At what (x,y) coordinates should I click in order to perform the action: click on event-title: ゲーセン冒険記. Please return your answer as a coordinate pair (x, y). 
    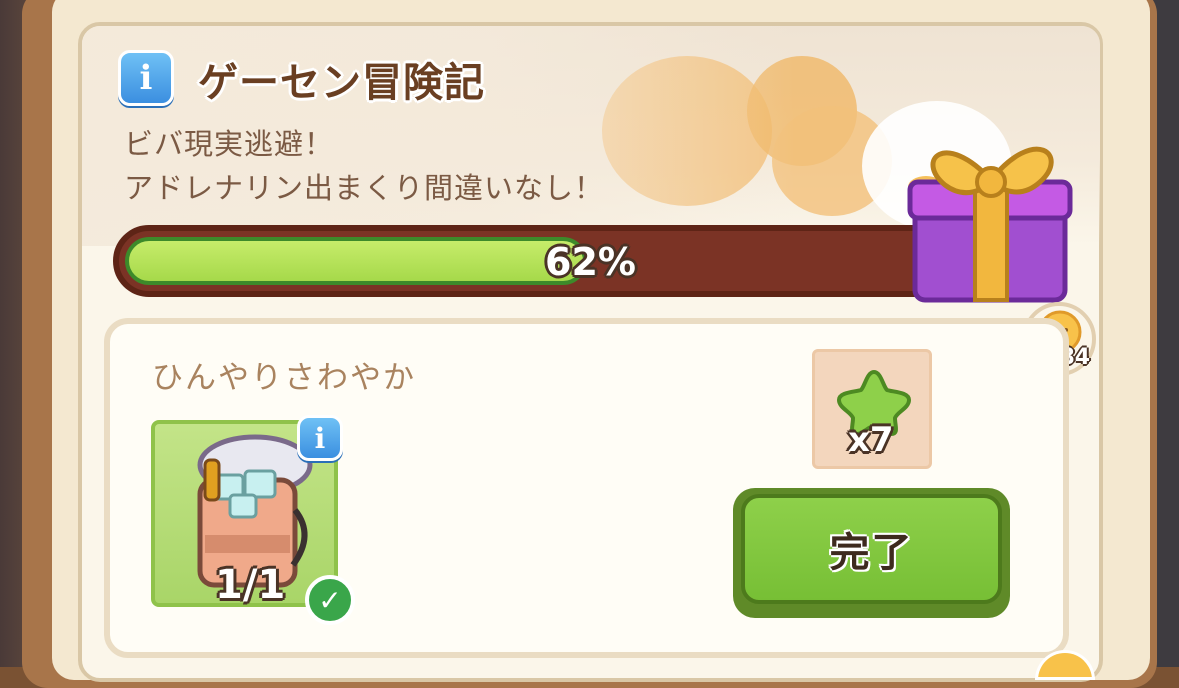
    Looking at the image, I should click on (341, 83).